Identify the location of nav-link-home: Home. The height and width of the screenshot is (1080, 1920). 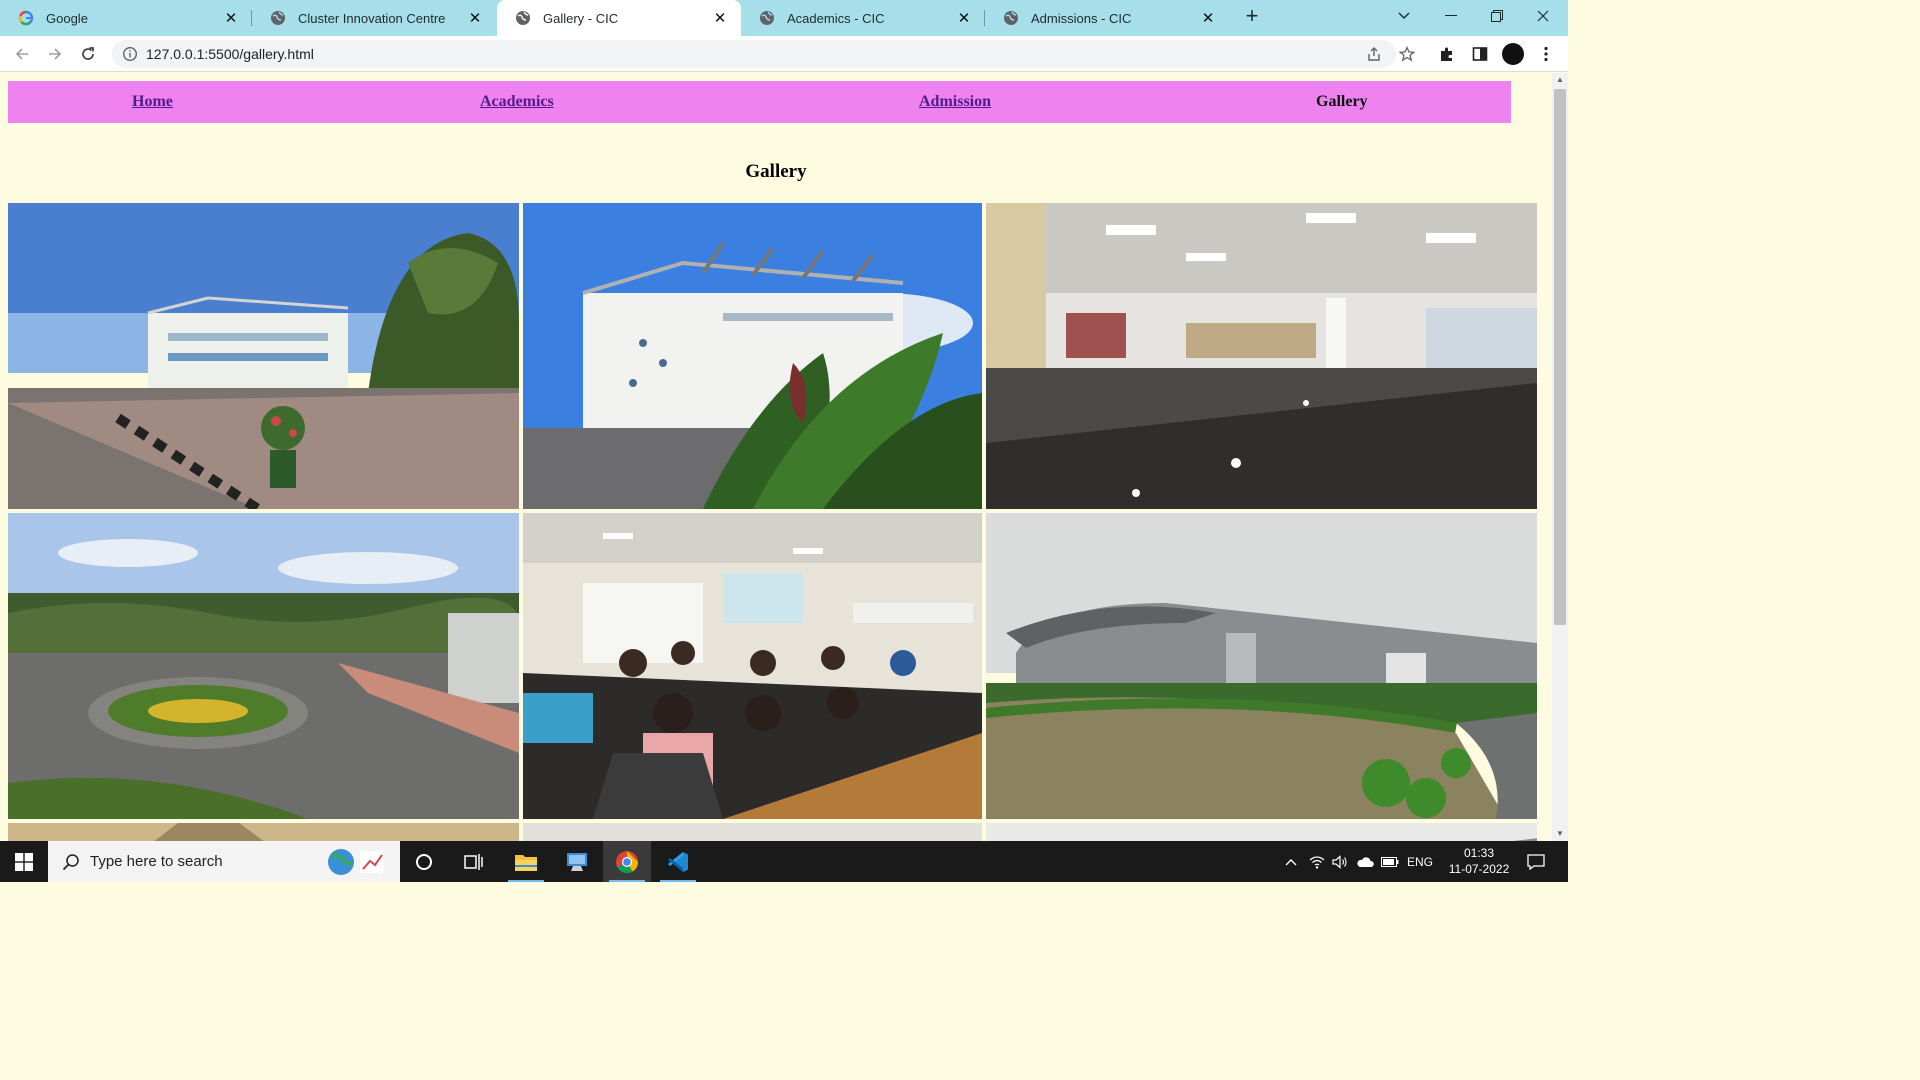
(152, 102).